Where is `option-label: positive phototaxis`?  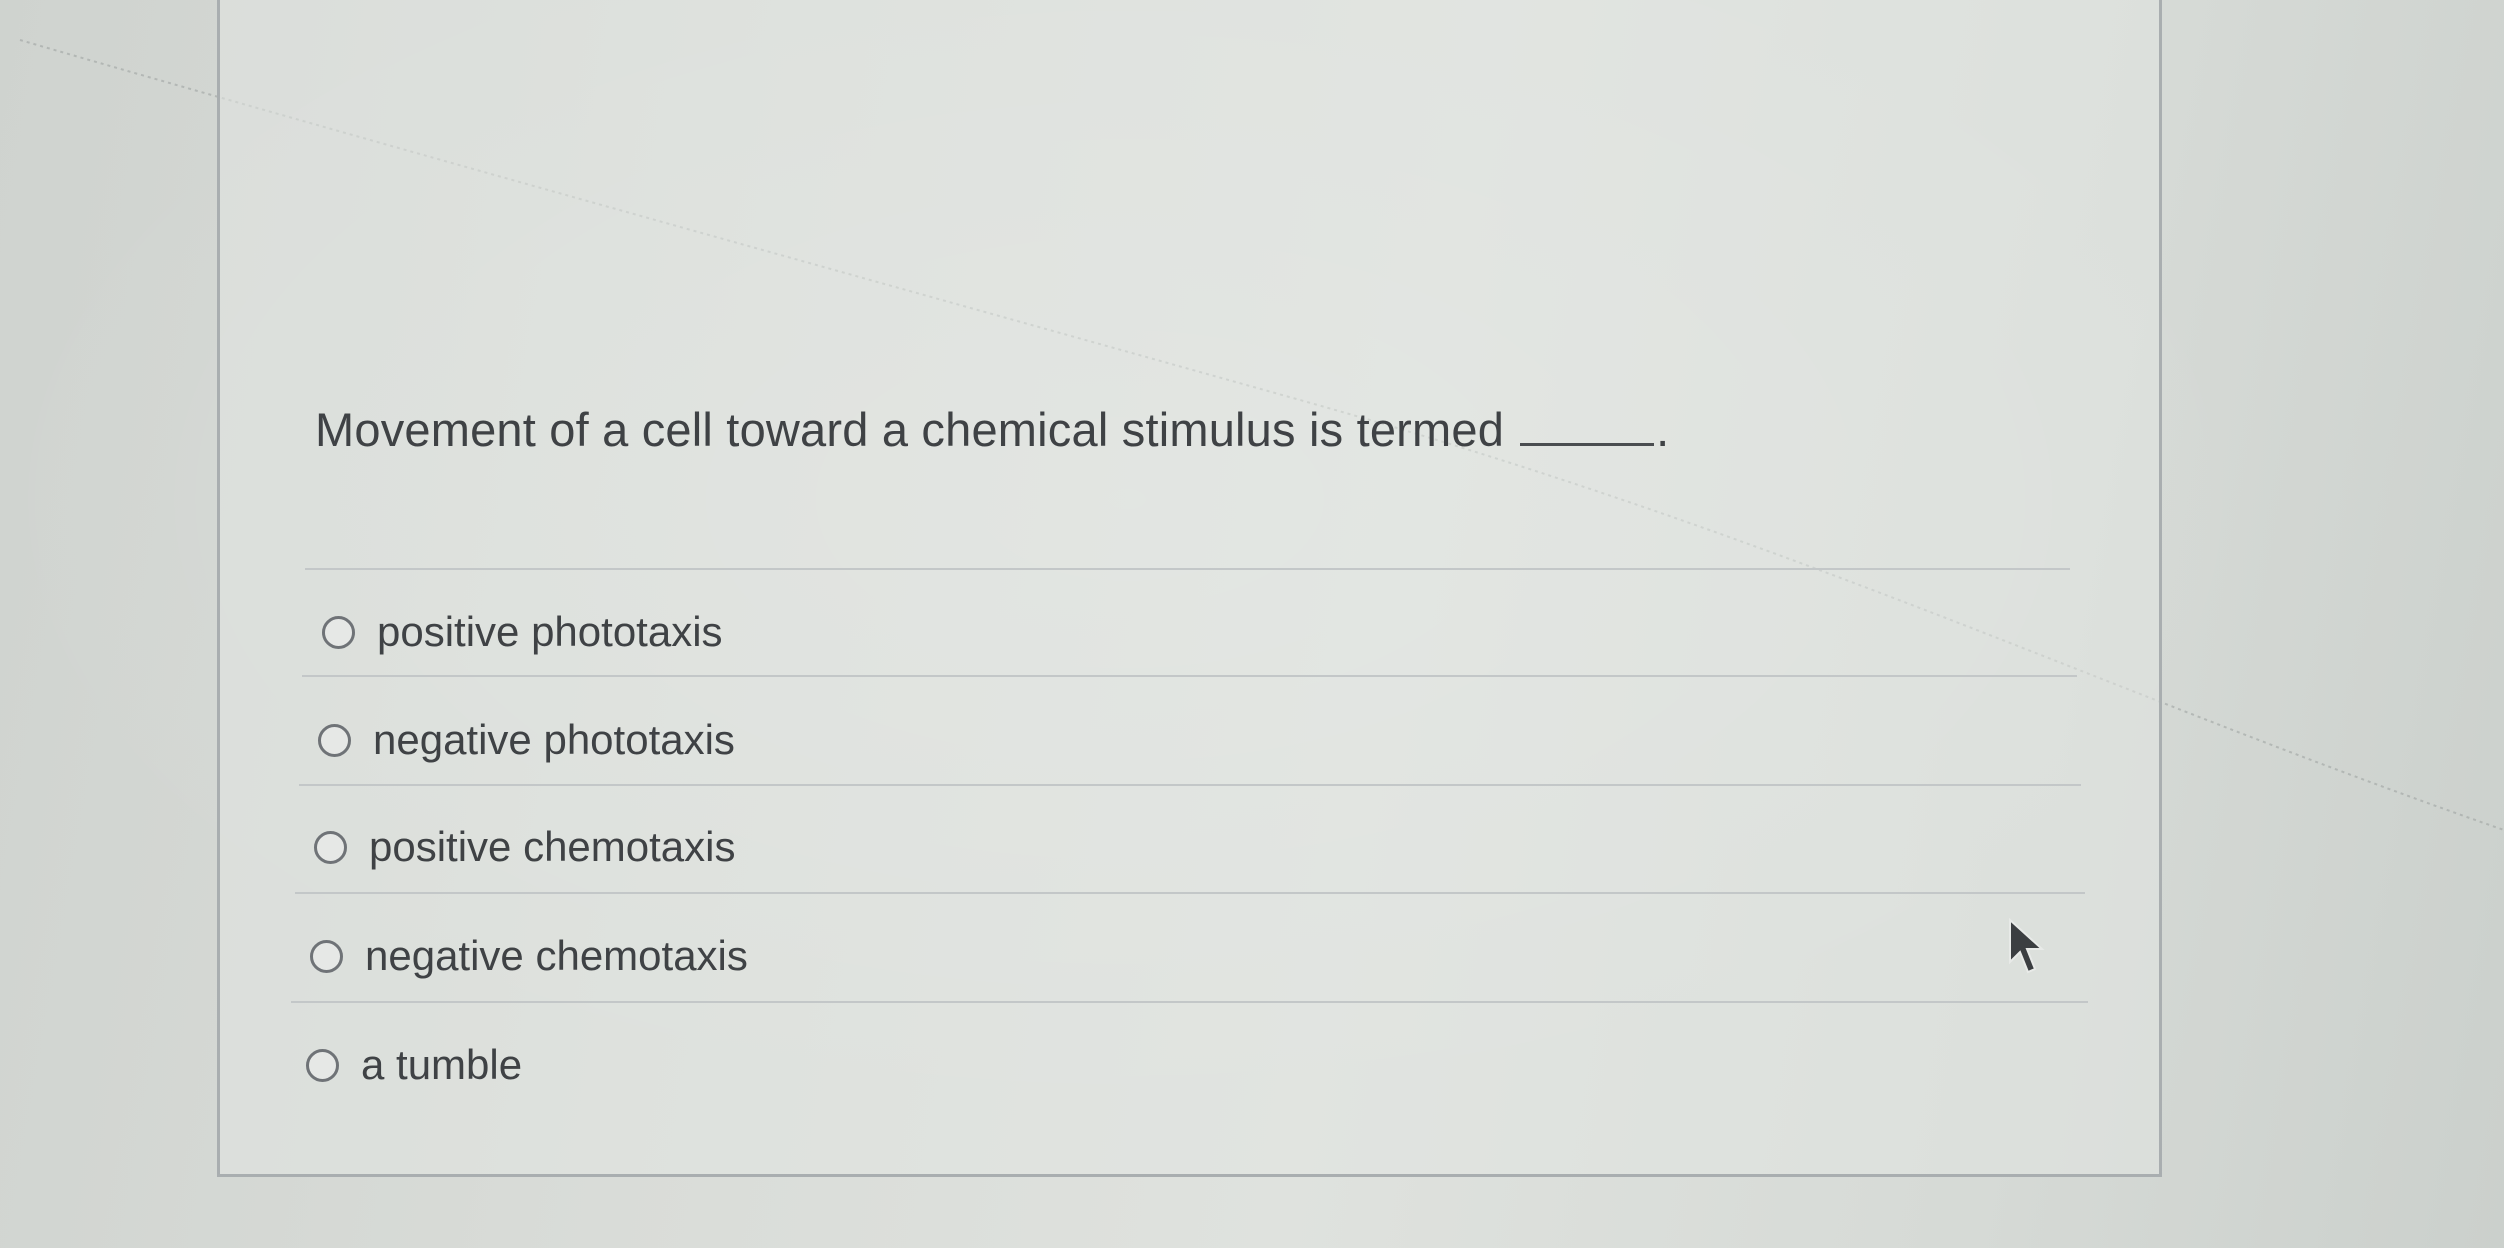 option-label: positive phototaxis is located at coordinates (550, 631).